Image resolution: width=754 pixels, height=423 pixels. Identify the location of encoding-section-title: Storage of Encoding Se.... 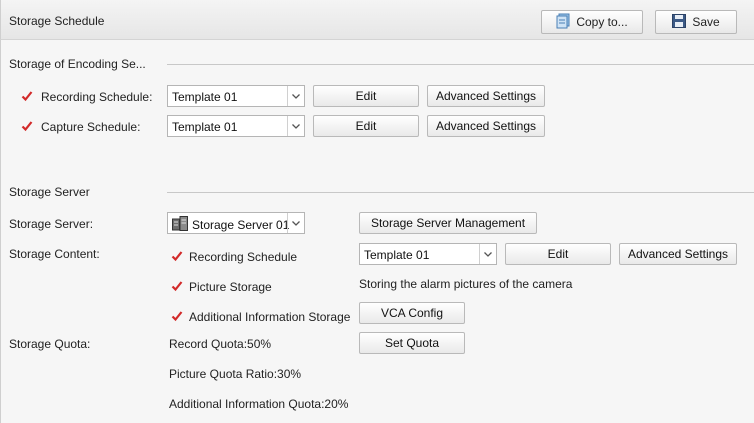
(77, 64).